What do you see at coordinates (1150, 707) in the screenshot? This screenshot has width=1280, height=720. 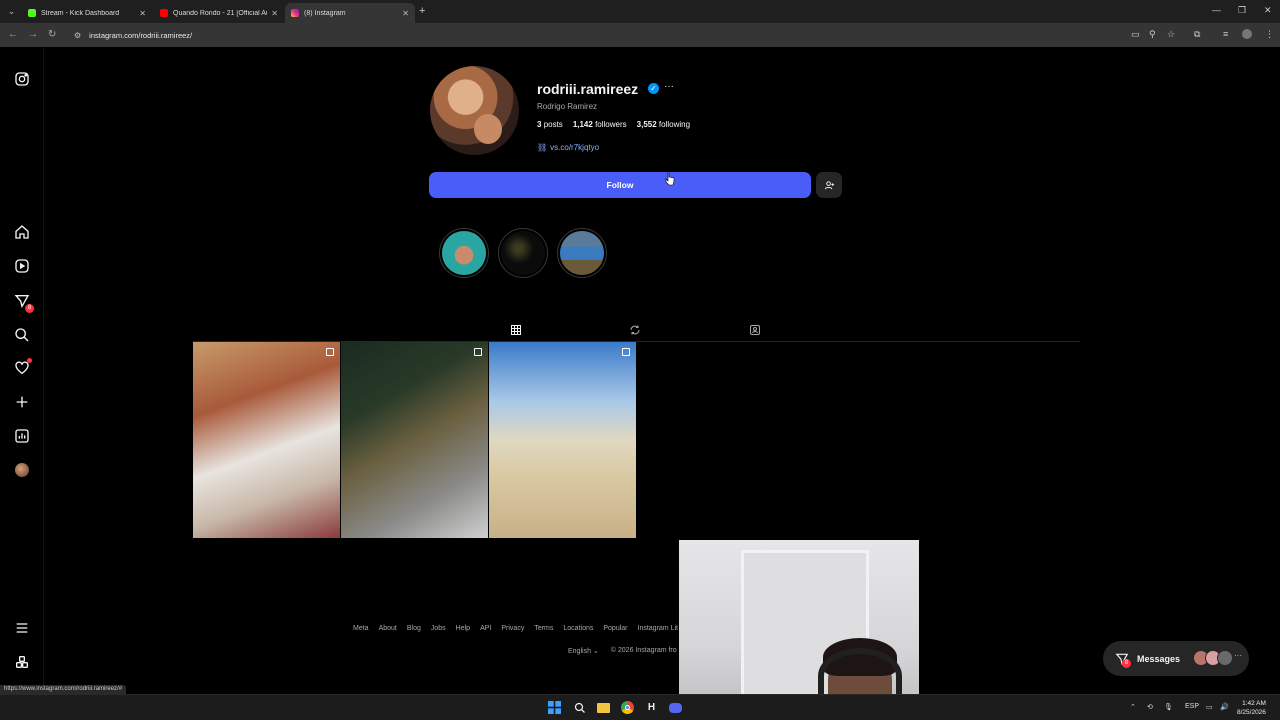 I see `tray-app-icon: ⟲` at bounding box center [1150, 707].